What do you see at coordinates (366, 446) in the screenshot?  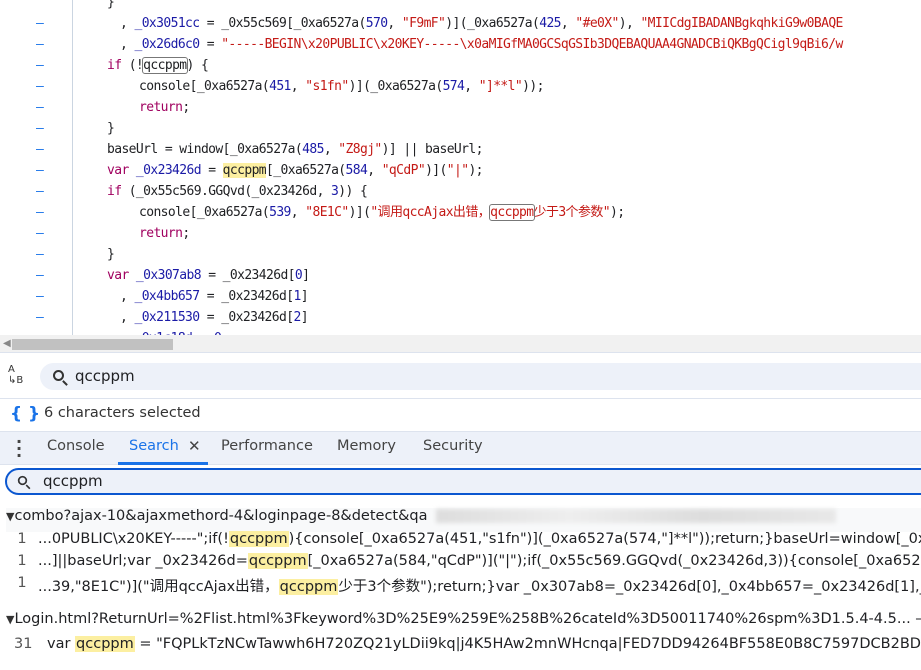 I see `tab-memory: Memory` at bounding box center [366, 446].